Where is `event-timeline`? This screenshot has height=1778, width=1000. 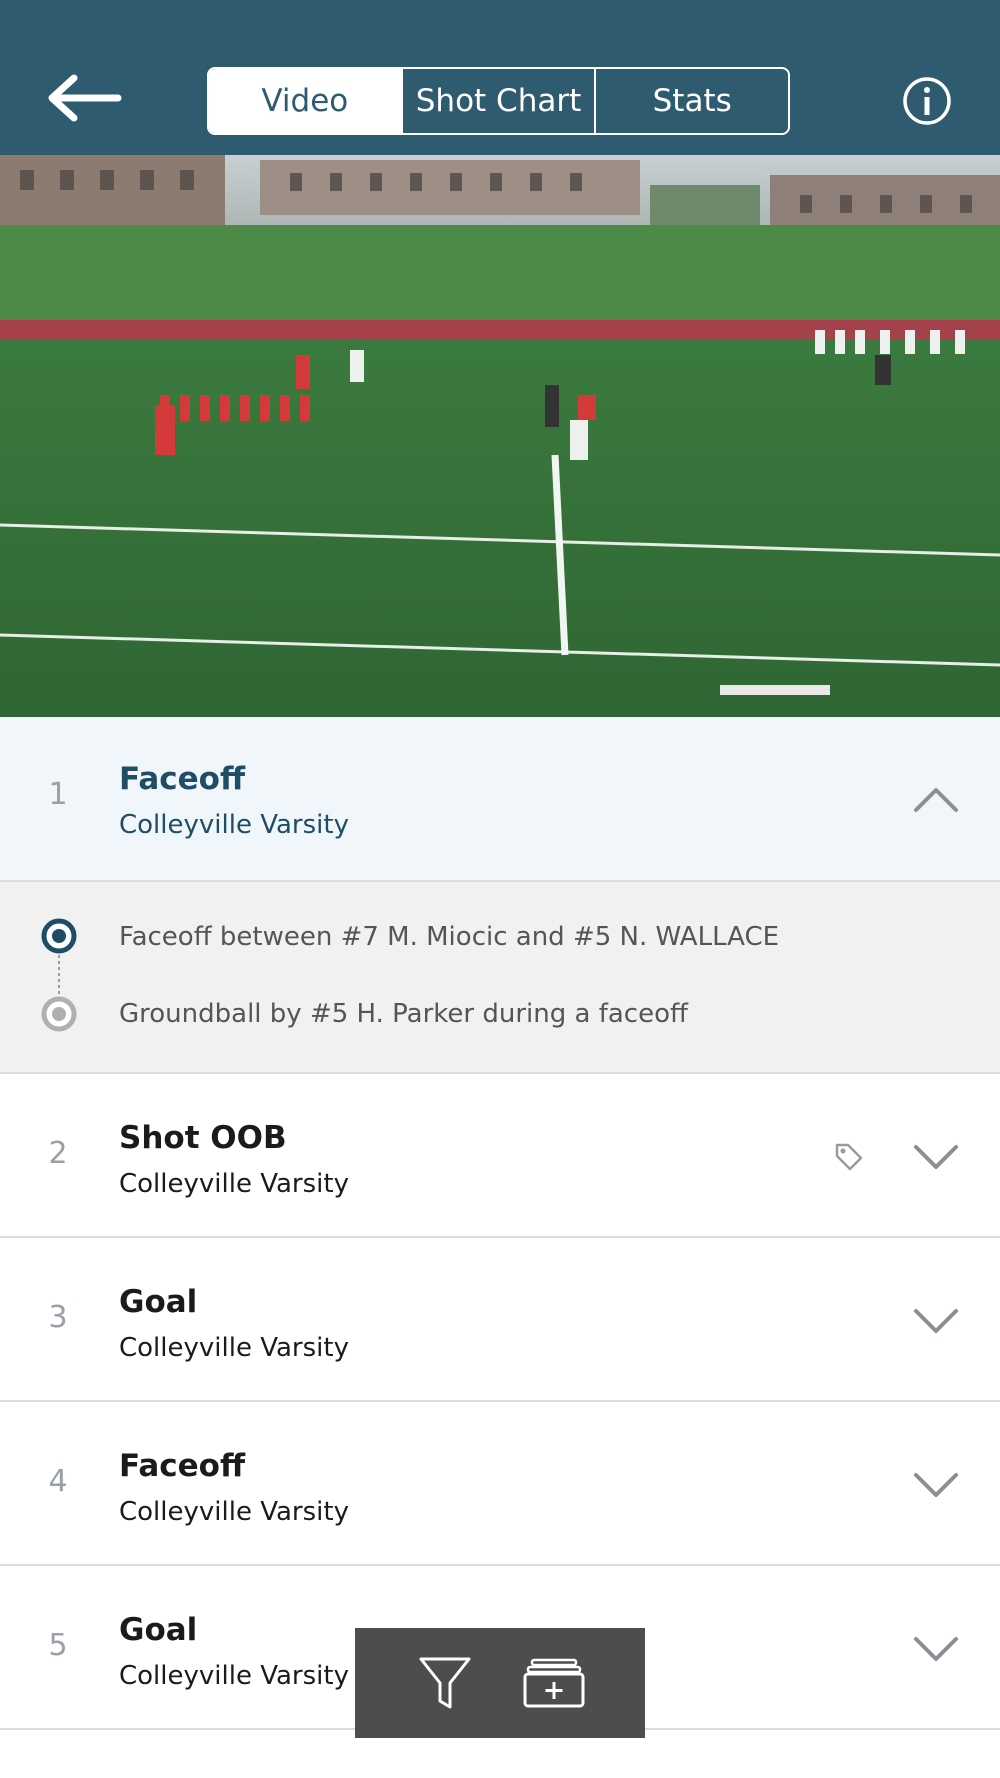
event-timeline is located at coordinates (59, 975).